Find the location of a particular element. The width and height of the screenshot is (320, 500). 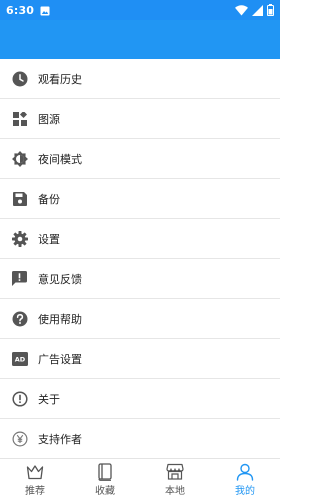

info-icon is located at coordinates (19, 398).